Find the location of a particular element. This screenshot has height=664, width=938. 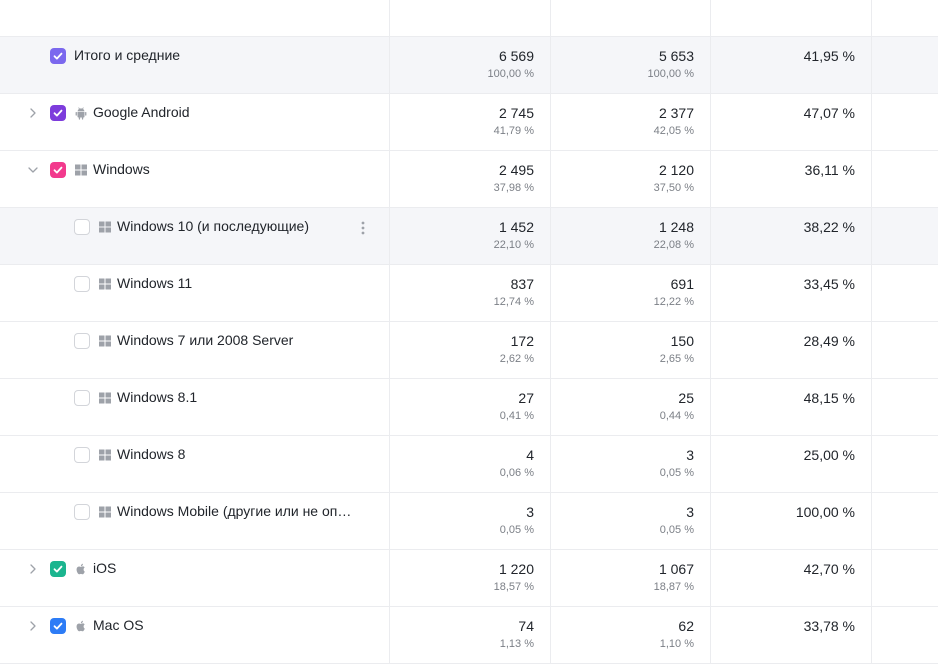

metric-cell-c3: 48,15 % is located at coordinates (791, 407).